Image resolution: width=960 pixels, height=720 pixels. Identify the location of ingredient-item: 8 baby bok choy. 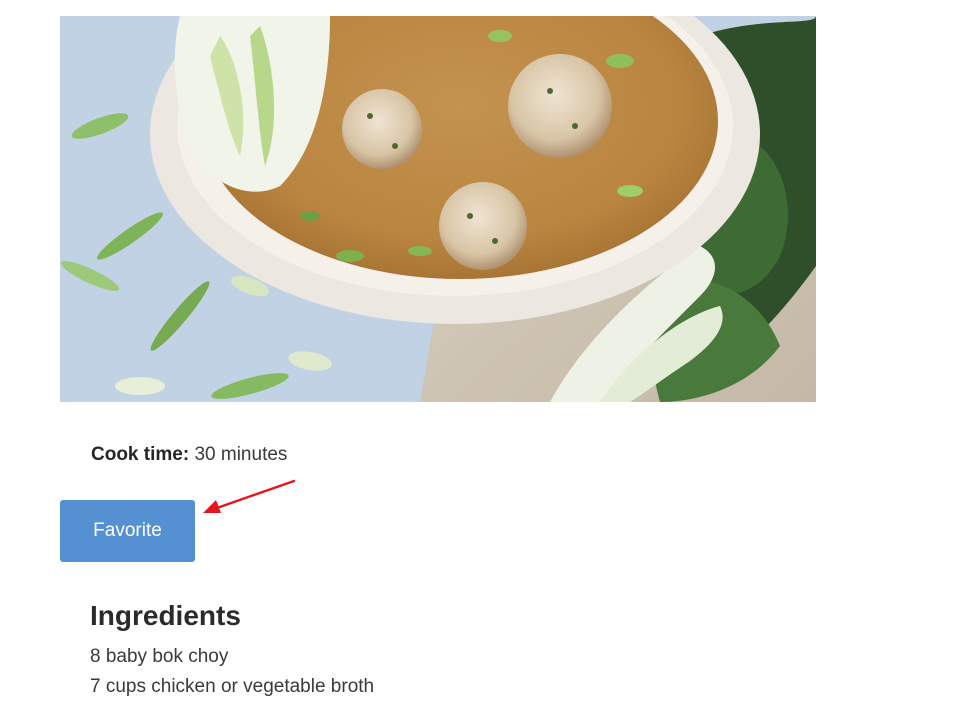
(159, 656).